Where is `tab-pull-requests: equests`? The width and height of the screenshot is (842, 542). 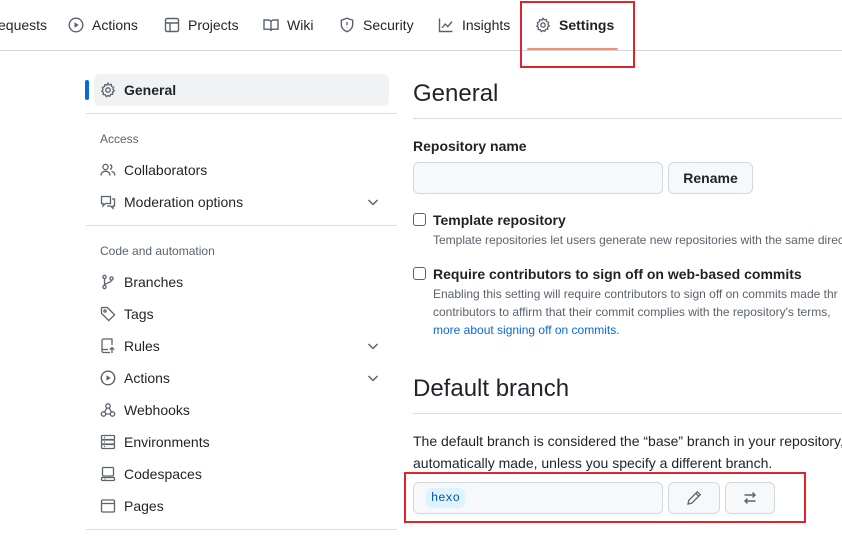 tab-pull-requests: equests is located at coordinates (23, 25).